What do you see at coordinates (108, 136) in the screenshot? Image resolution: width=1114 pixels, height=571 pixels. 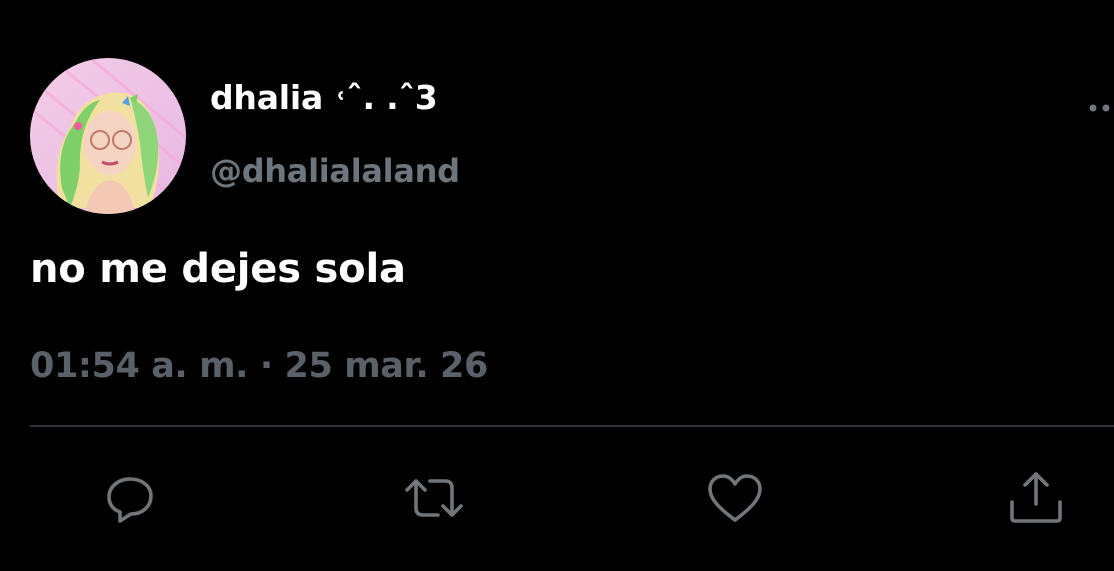 I see `avatar` at bounding box center [108, 136].